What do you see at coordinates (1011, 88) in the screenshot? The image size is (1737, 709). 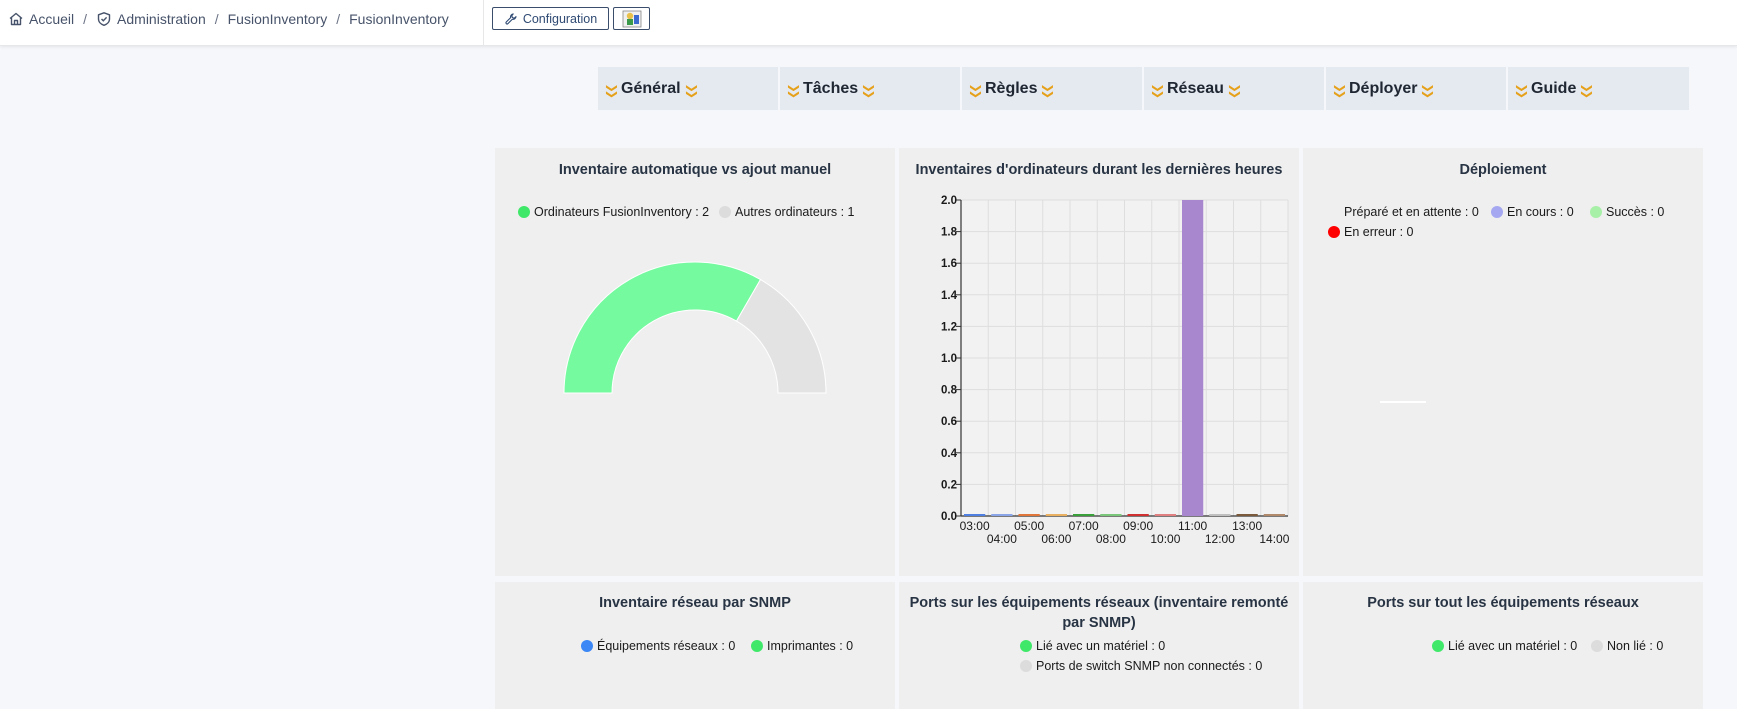 I see `tab-label: Règles` at bounding box center [1011, 88].